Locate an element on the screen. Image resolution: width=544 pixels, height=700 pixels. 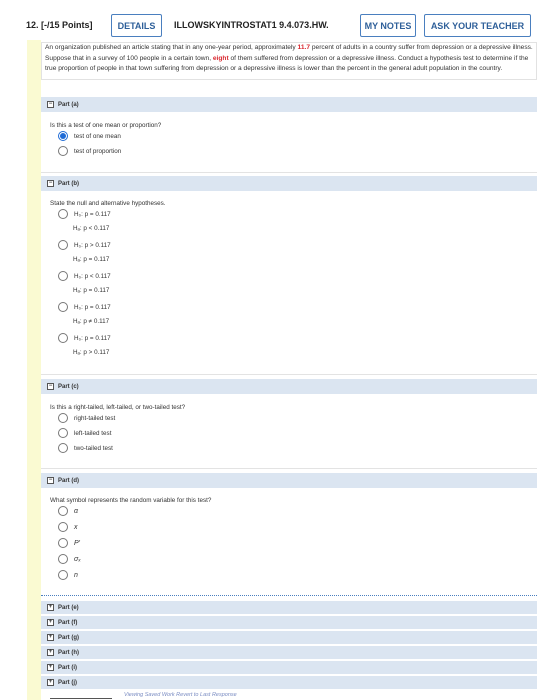
part-c-option-2: left-tailed test is located at coordinates (84, 433).